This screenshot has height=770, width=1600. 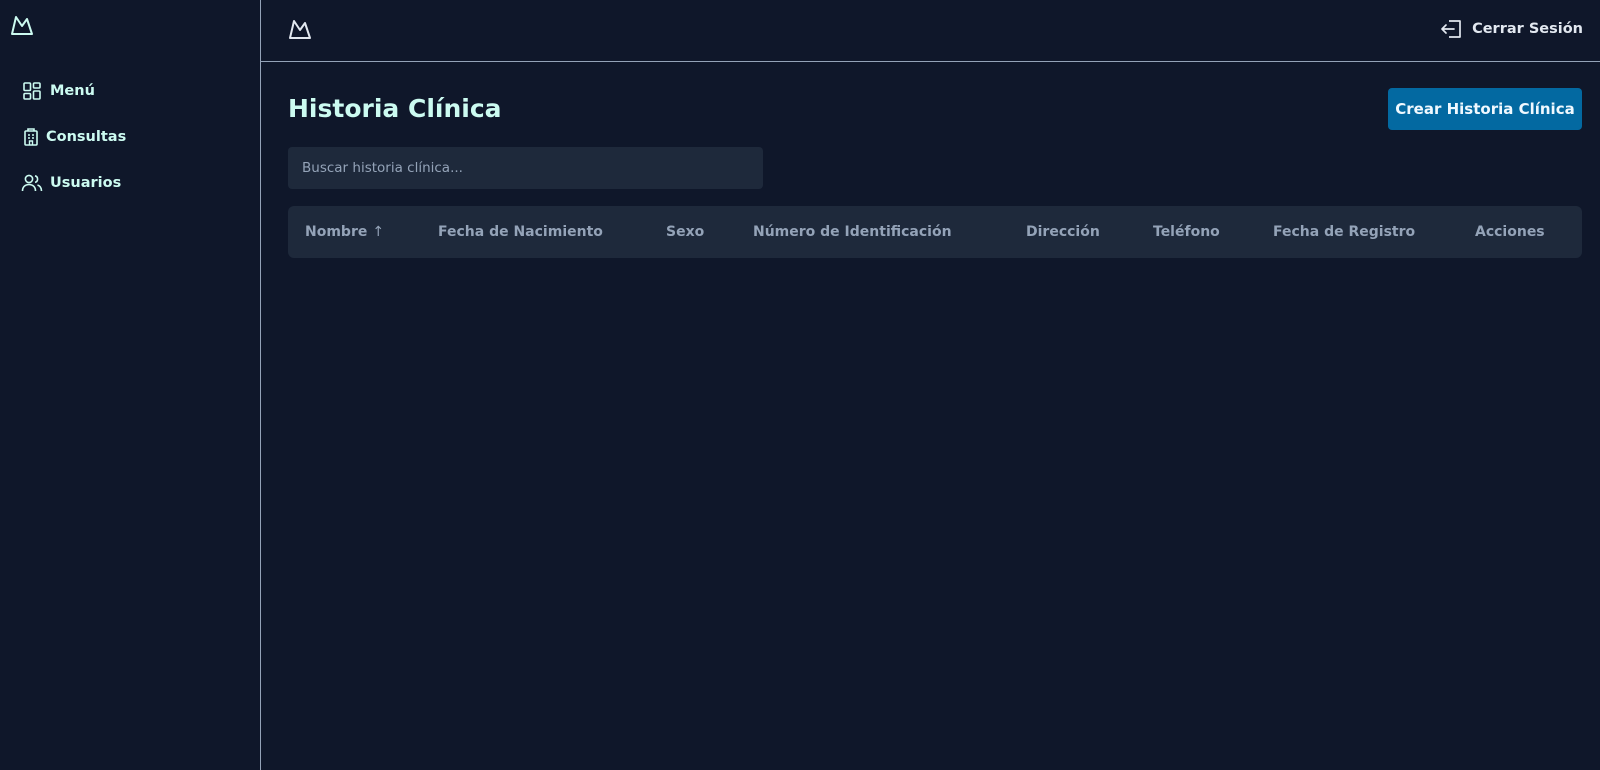 I want to click on sidebar-item-label: Usuarios, so click(x=86, y=183).